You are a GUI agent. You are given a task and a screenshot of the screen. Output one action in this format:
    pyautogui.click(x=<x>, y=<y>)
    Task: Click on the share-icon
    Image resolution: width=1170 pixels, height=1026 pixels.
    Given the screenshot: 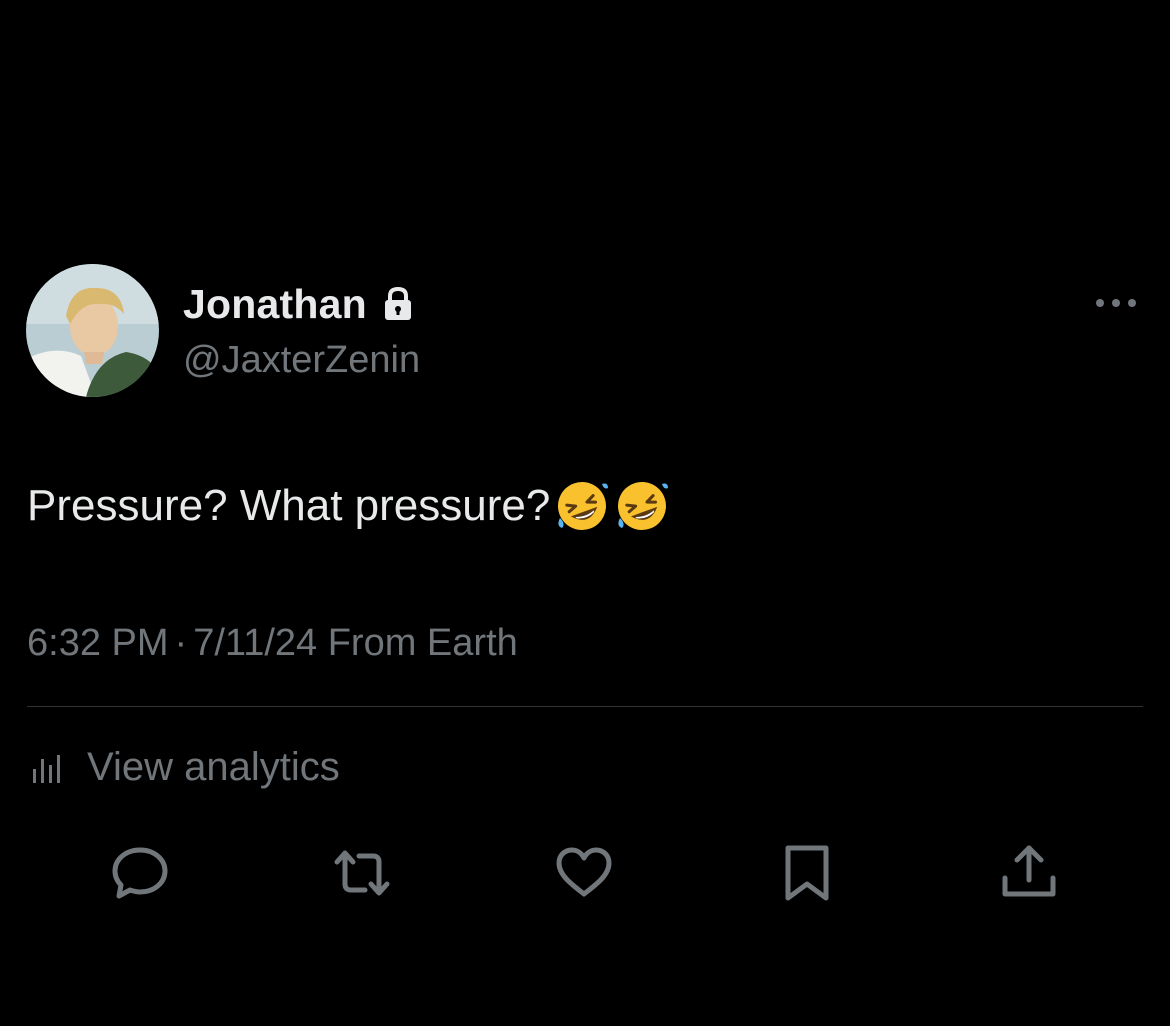 What is the action you would take?
    pyautogui.click(x=1029, y=871)
    